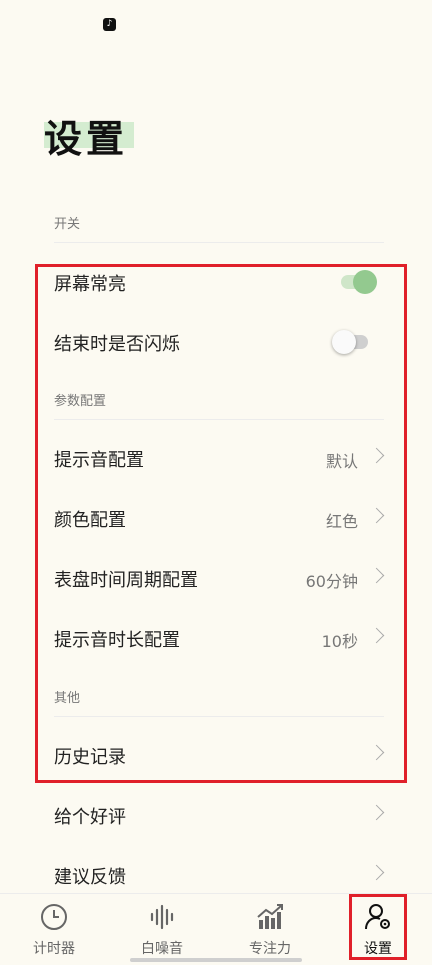  Describe the element at coordinates (162, 949) in the screenshot. I see `nav-label: 白噪音` at that location.